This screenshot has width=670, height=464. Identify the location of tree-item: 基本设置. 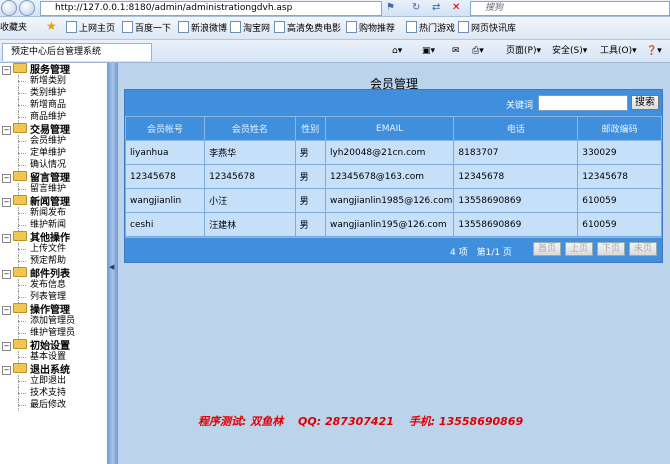
(53, 357).